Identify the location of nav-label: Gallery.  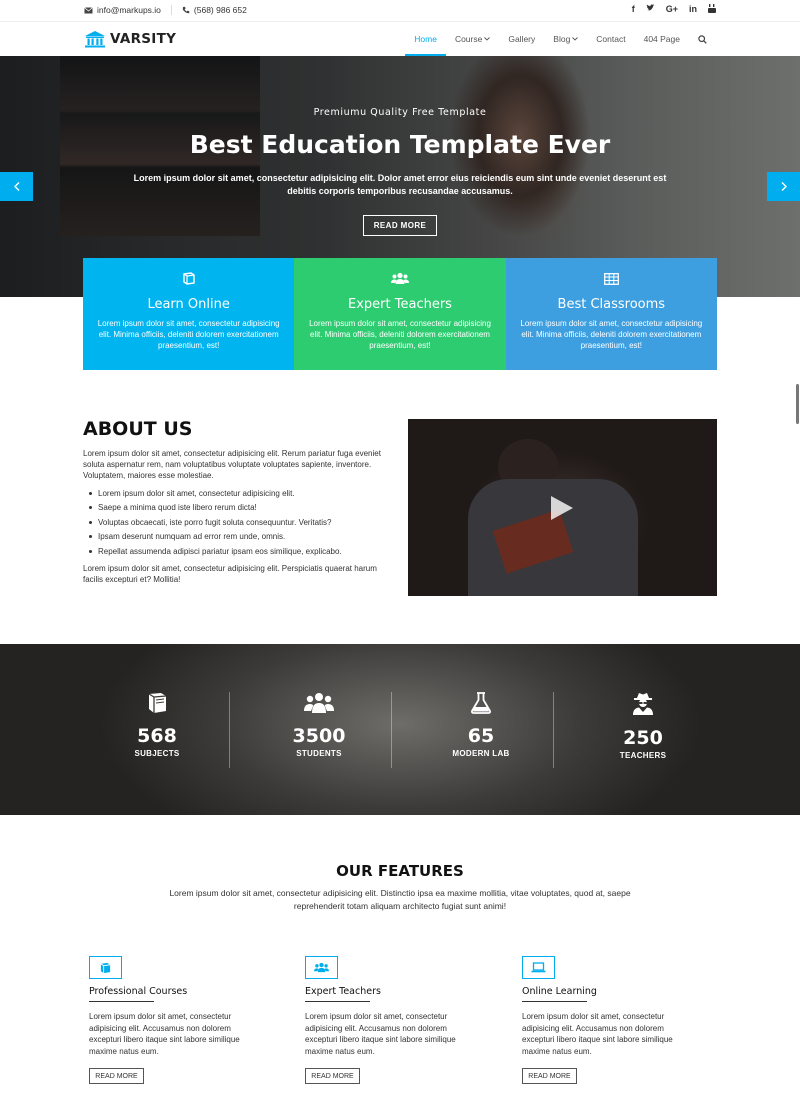
(522, 39).